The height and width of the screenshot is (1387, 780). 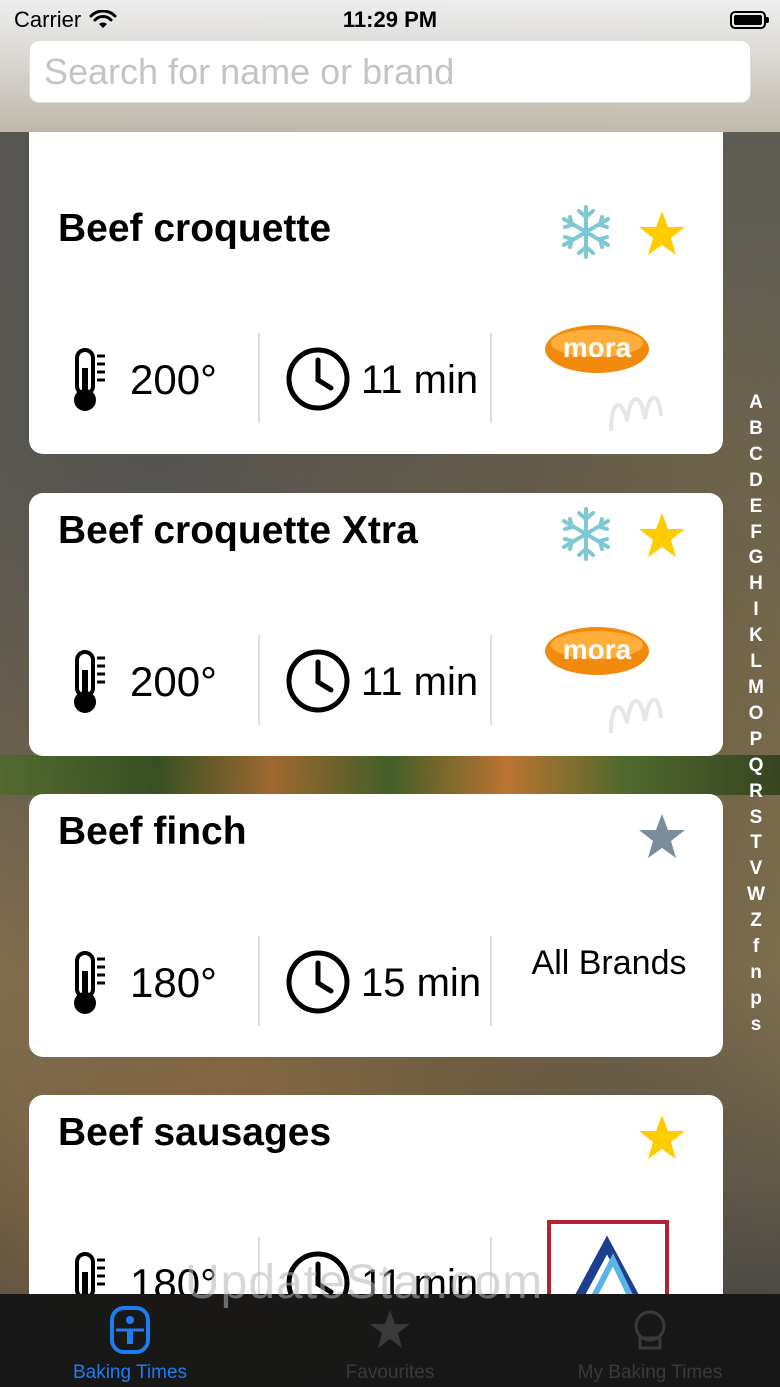 I want to click on battery-icon, so click(x=749, y=20).